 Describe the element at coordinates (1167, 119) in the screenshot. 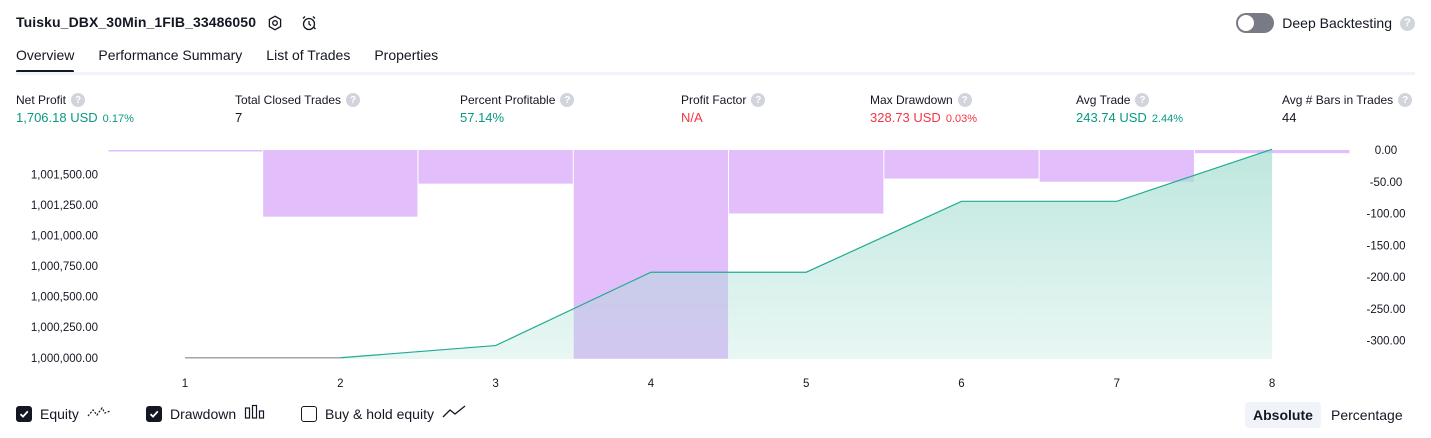

I see `stat-percent: 2.44%` at that location.